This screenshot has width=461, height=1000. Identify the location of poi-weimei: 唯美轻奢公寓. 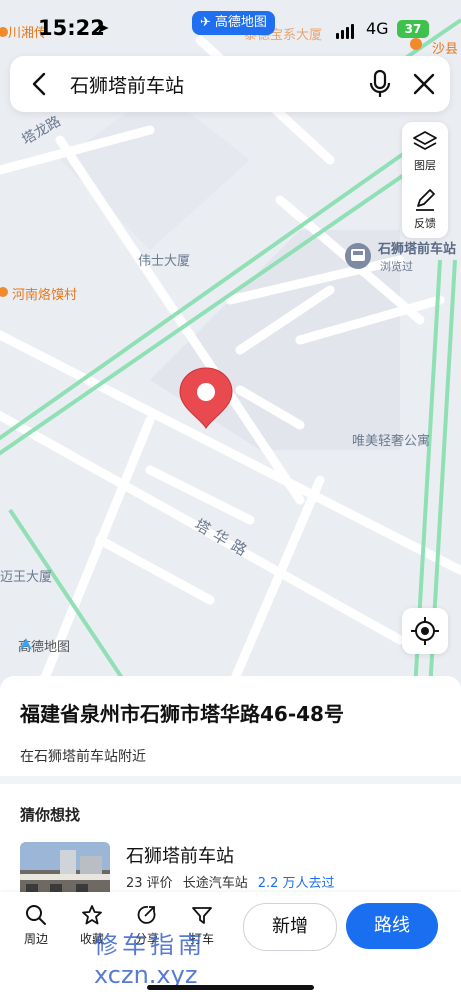
(391, 439).